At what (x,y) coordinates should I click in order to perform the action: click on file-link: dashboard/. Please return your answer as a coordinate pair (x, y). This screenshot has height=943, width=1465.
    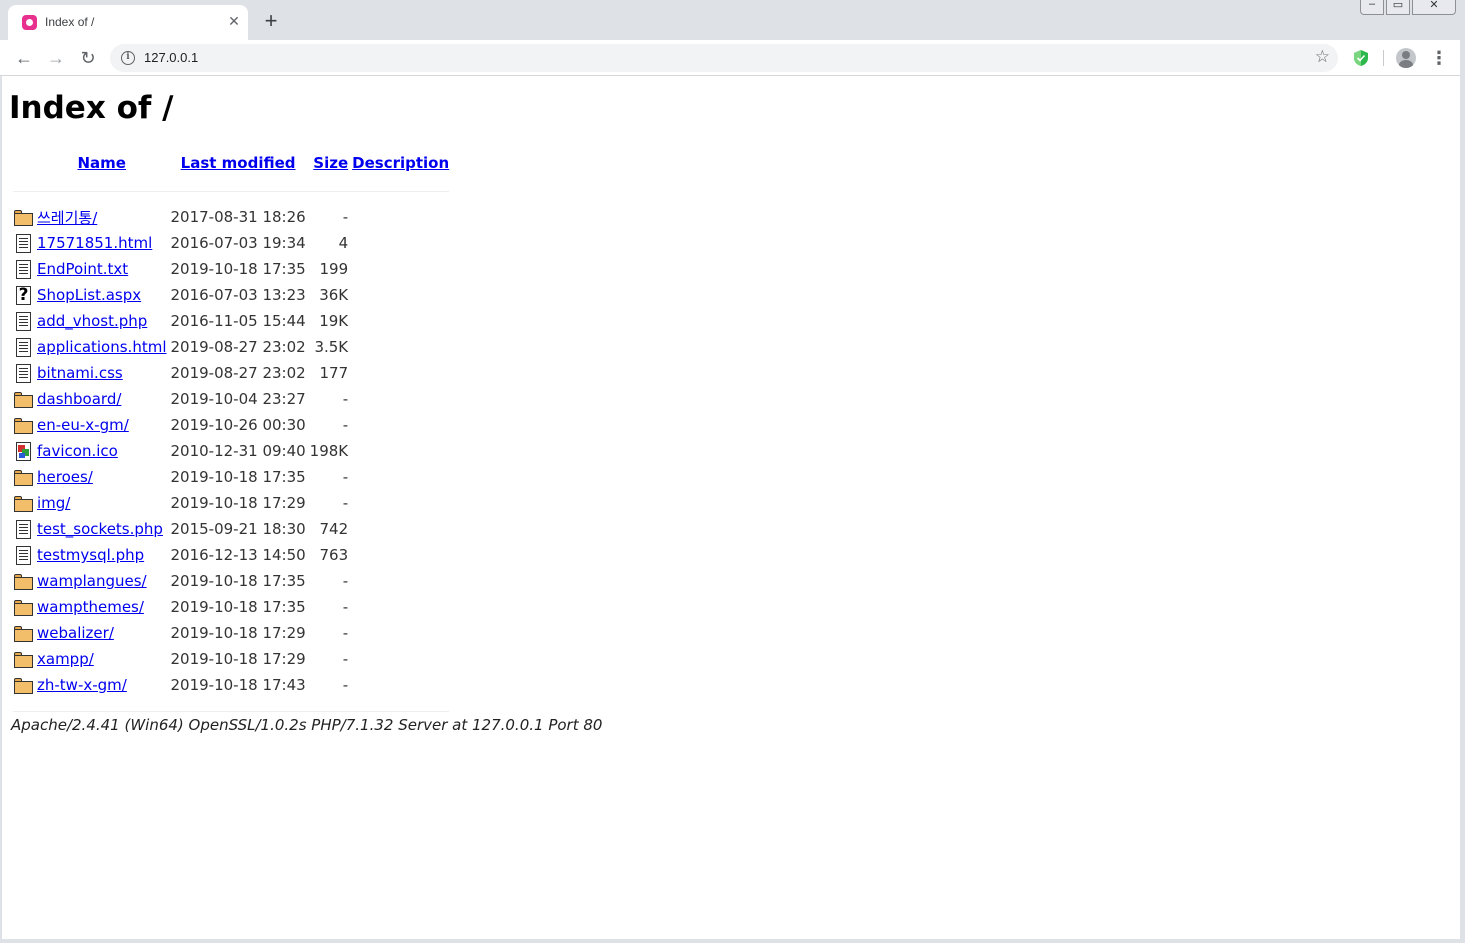
    Looking at the image, I should click on (79, 399).